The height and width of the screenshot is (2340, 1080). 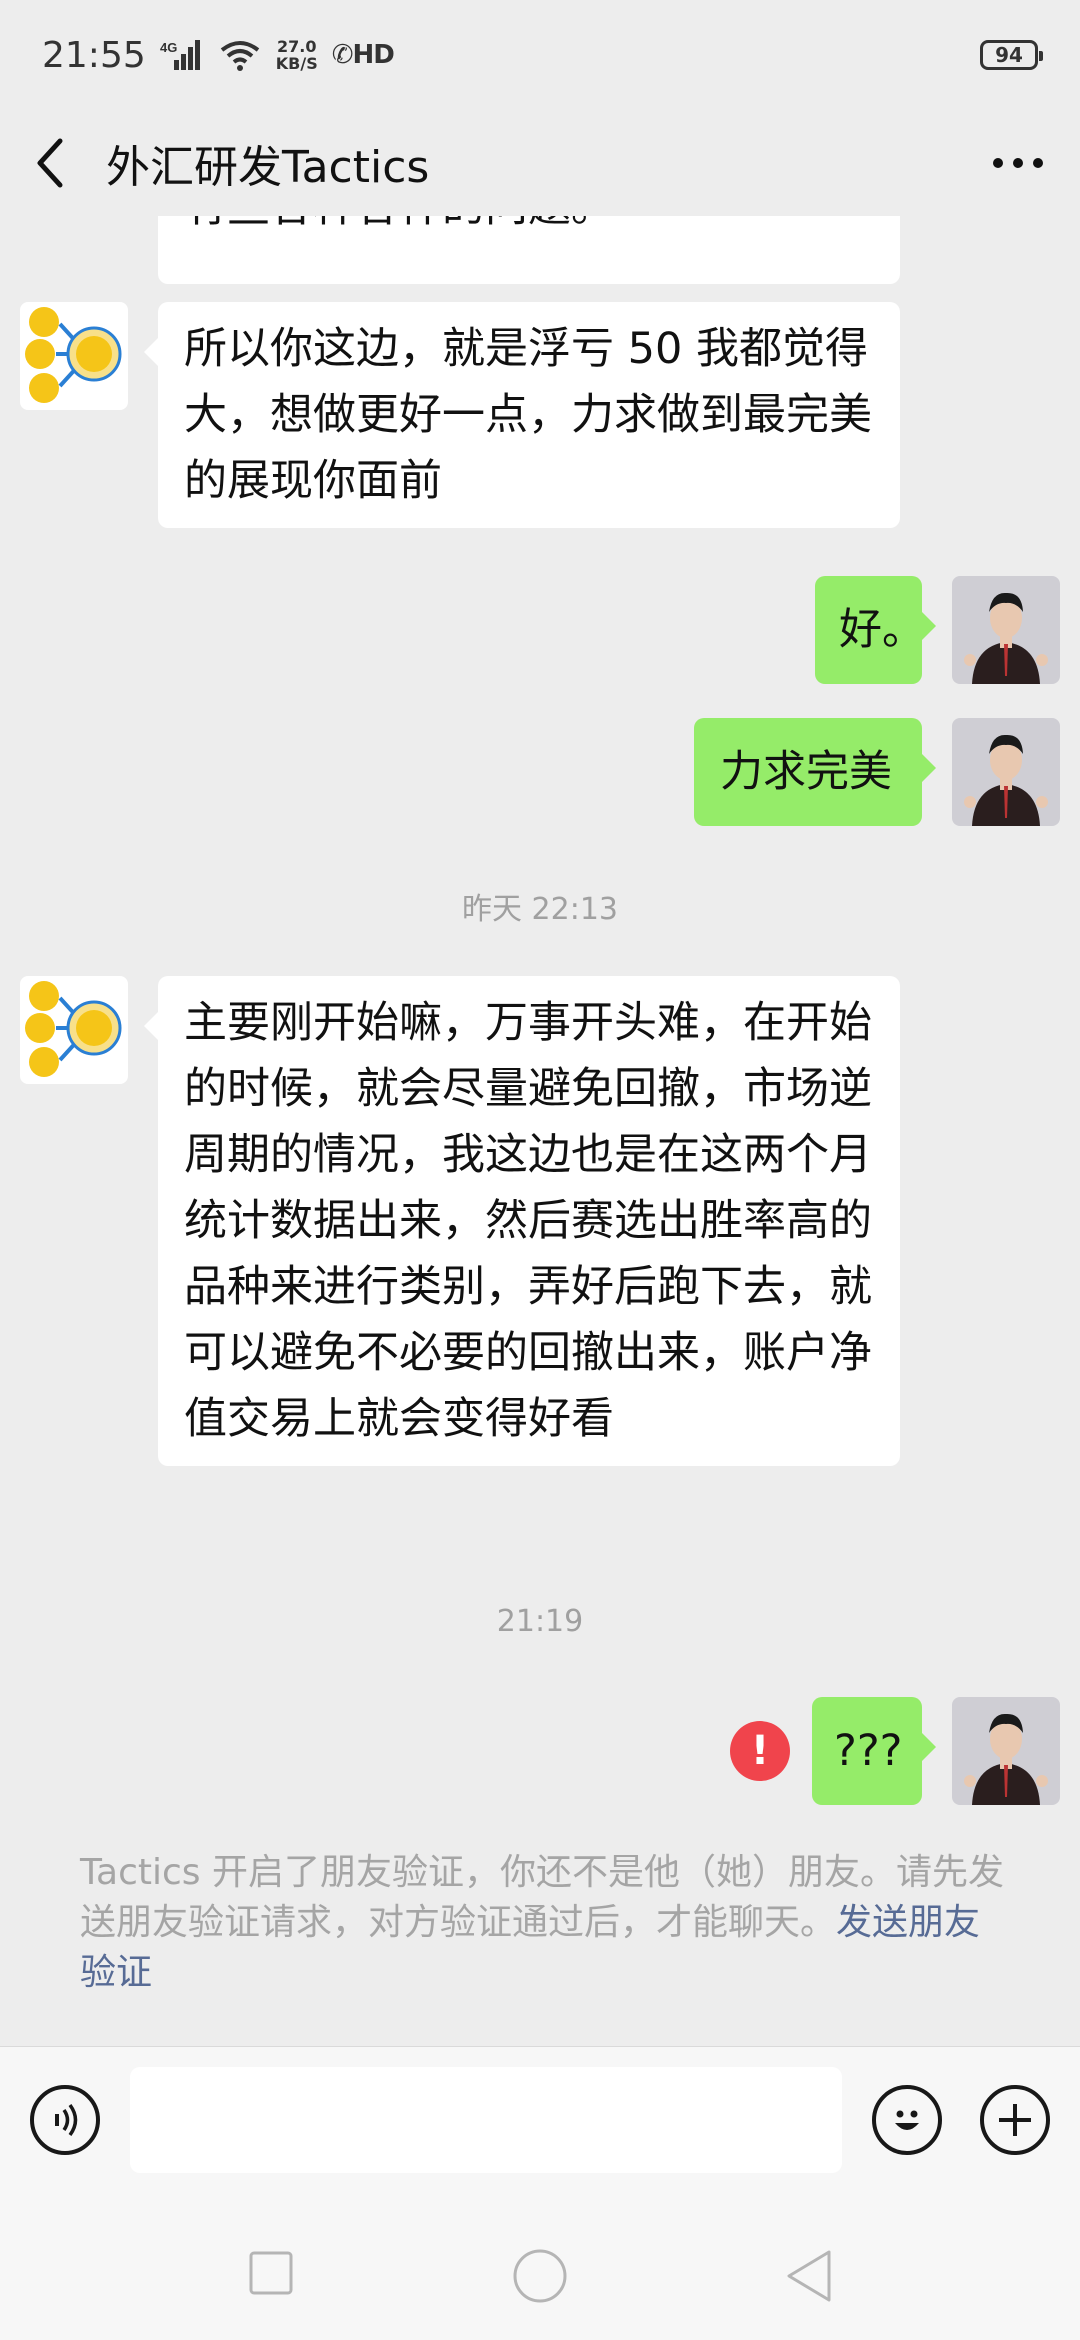 What do you see at coordinates (529, 250) in the screenshot?
I see `message-bubble: 有些各种各样的问题。` at bounding box center [529, 250].